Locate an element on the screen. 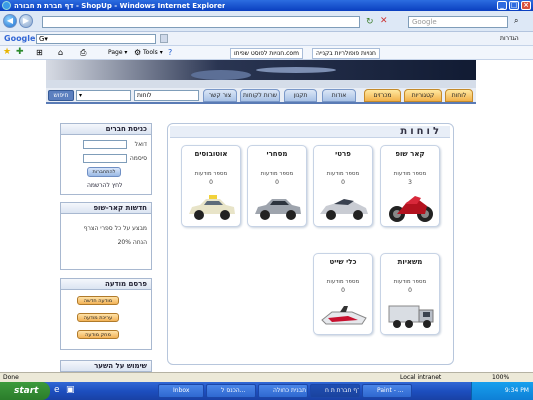 The width and height of the screenshot is (533, 400). address-input is located at coordinates (201, 22).